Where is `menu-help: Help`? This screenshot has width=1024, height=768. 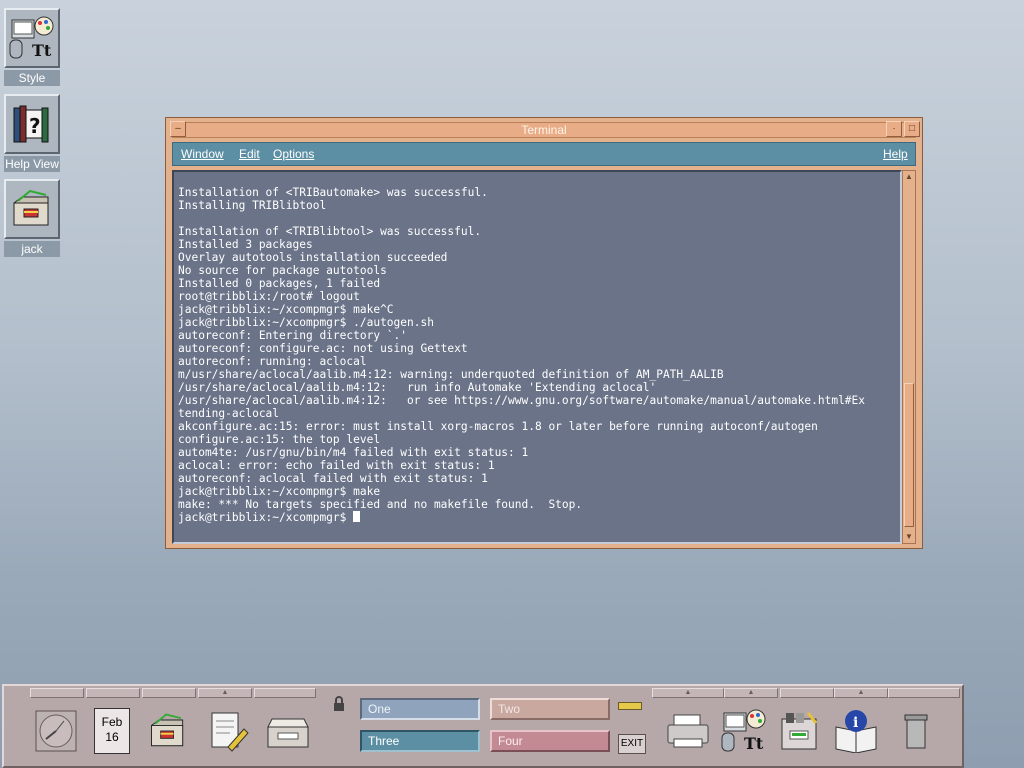 menu-help: Help is located at coordinates (895, 154).